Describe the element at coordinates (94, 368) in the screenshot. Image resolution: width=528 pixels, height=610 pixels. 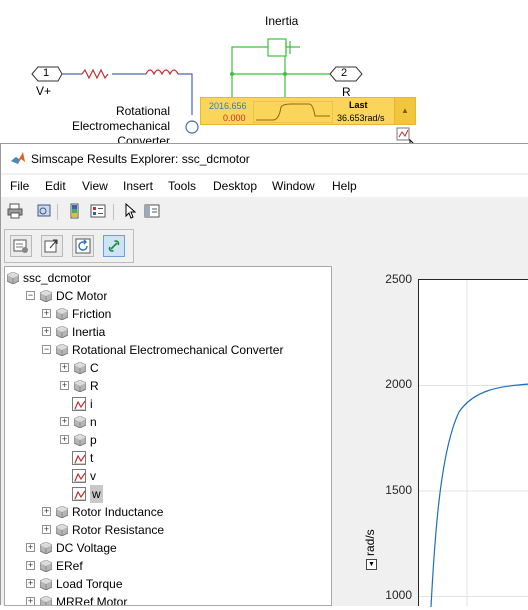
I see `tree-item-label: C` at that location.